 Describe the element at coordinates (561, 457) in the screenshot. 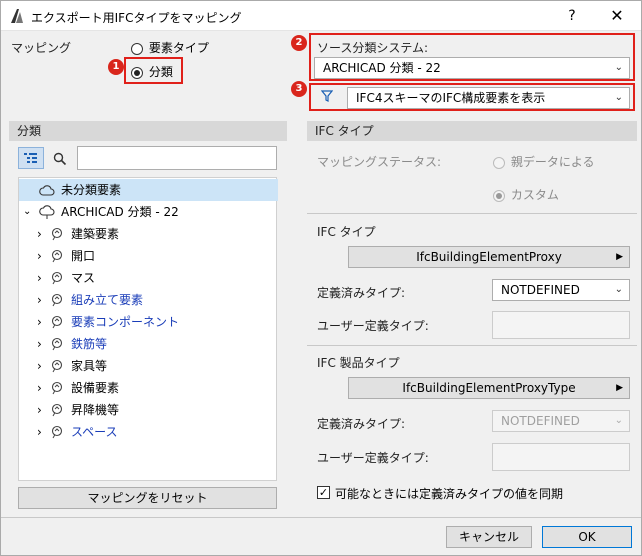

I see `user-defined-type-2-input` at that location.